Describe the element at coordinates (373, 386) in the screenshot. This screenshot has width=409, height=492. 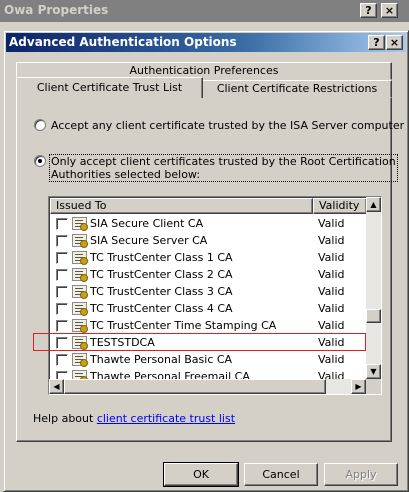
I see `scrollbar-corner` at that location.